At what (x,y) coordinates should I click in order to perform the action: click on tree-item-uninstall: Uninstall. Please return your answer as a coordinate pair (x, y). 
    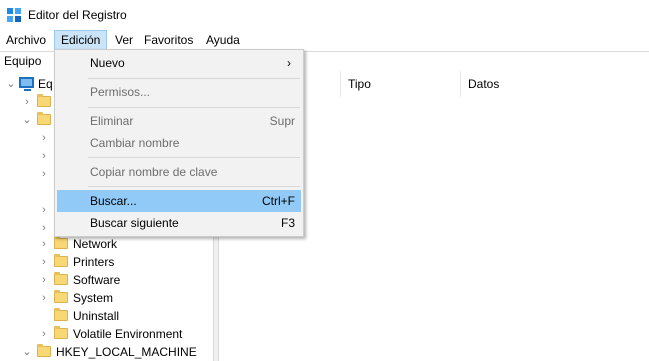
    Looking at the image, I should click on (106, 316).